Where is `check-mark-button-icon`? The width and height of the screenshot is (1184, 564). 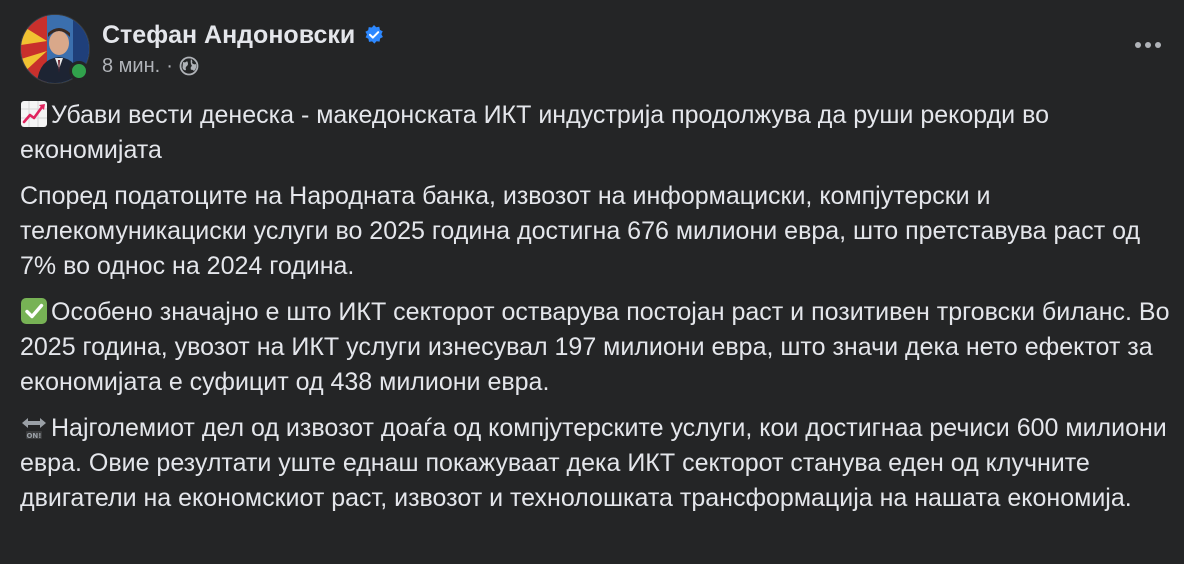 check-mark-button-icon is located at coordinates (34, 311).